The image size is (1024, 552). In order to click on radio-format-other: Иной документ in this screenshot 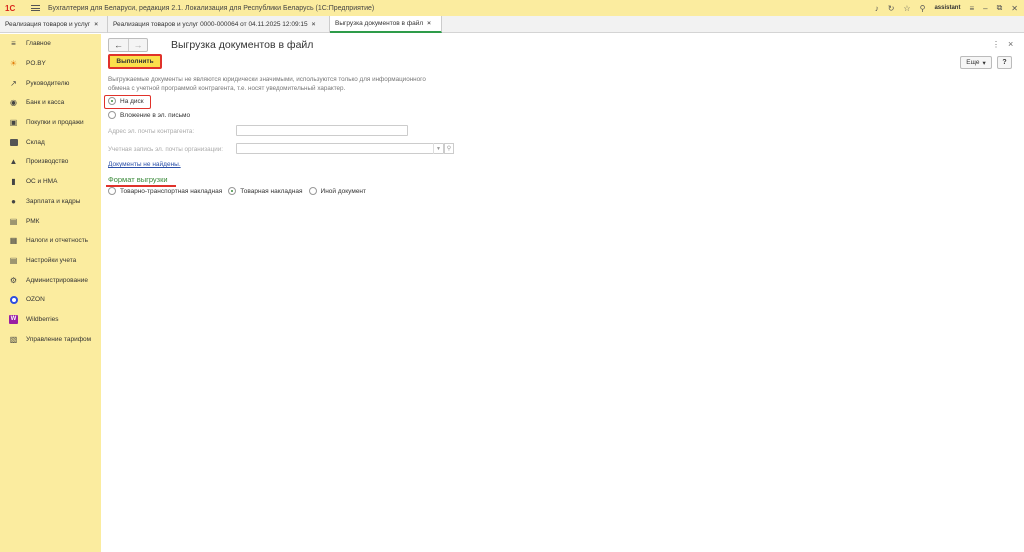, I will do `click(337, 191)`.